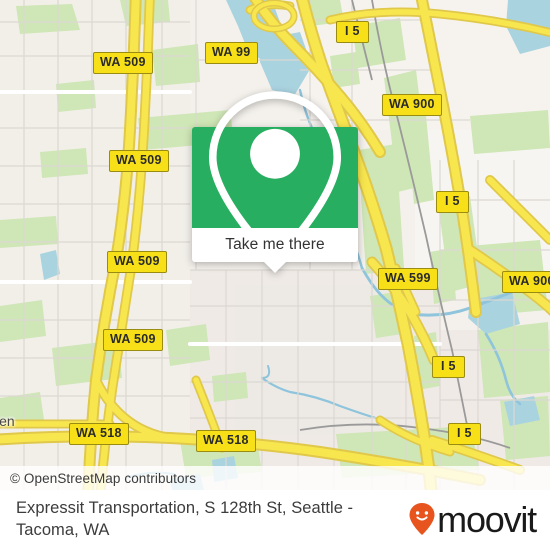  Describe the element at coordinates (464, 434) in the screenshot. I see `shield-i-5-bottom: I 5` at that location.